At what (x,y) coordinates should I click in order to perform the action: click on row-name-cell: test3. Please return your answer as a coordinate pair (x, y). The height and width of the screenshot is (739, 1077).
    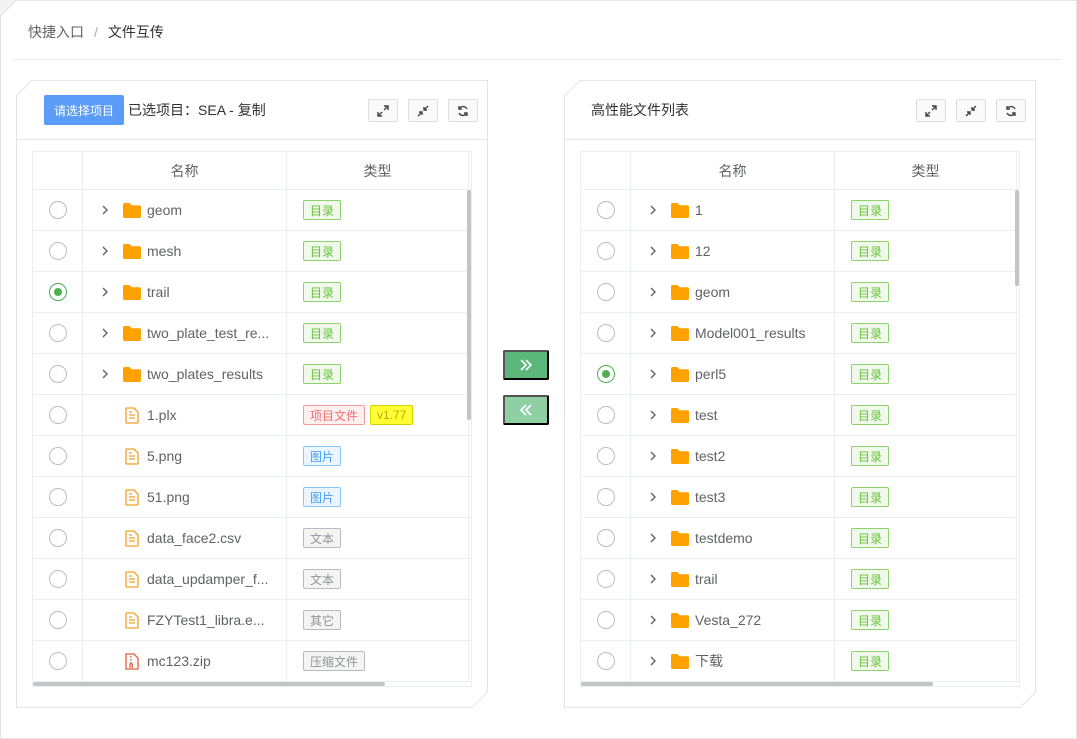
    Looking at the image, I should click on (733, 497).